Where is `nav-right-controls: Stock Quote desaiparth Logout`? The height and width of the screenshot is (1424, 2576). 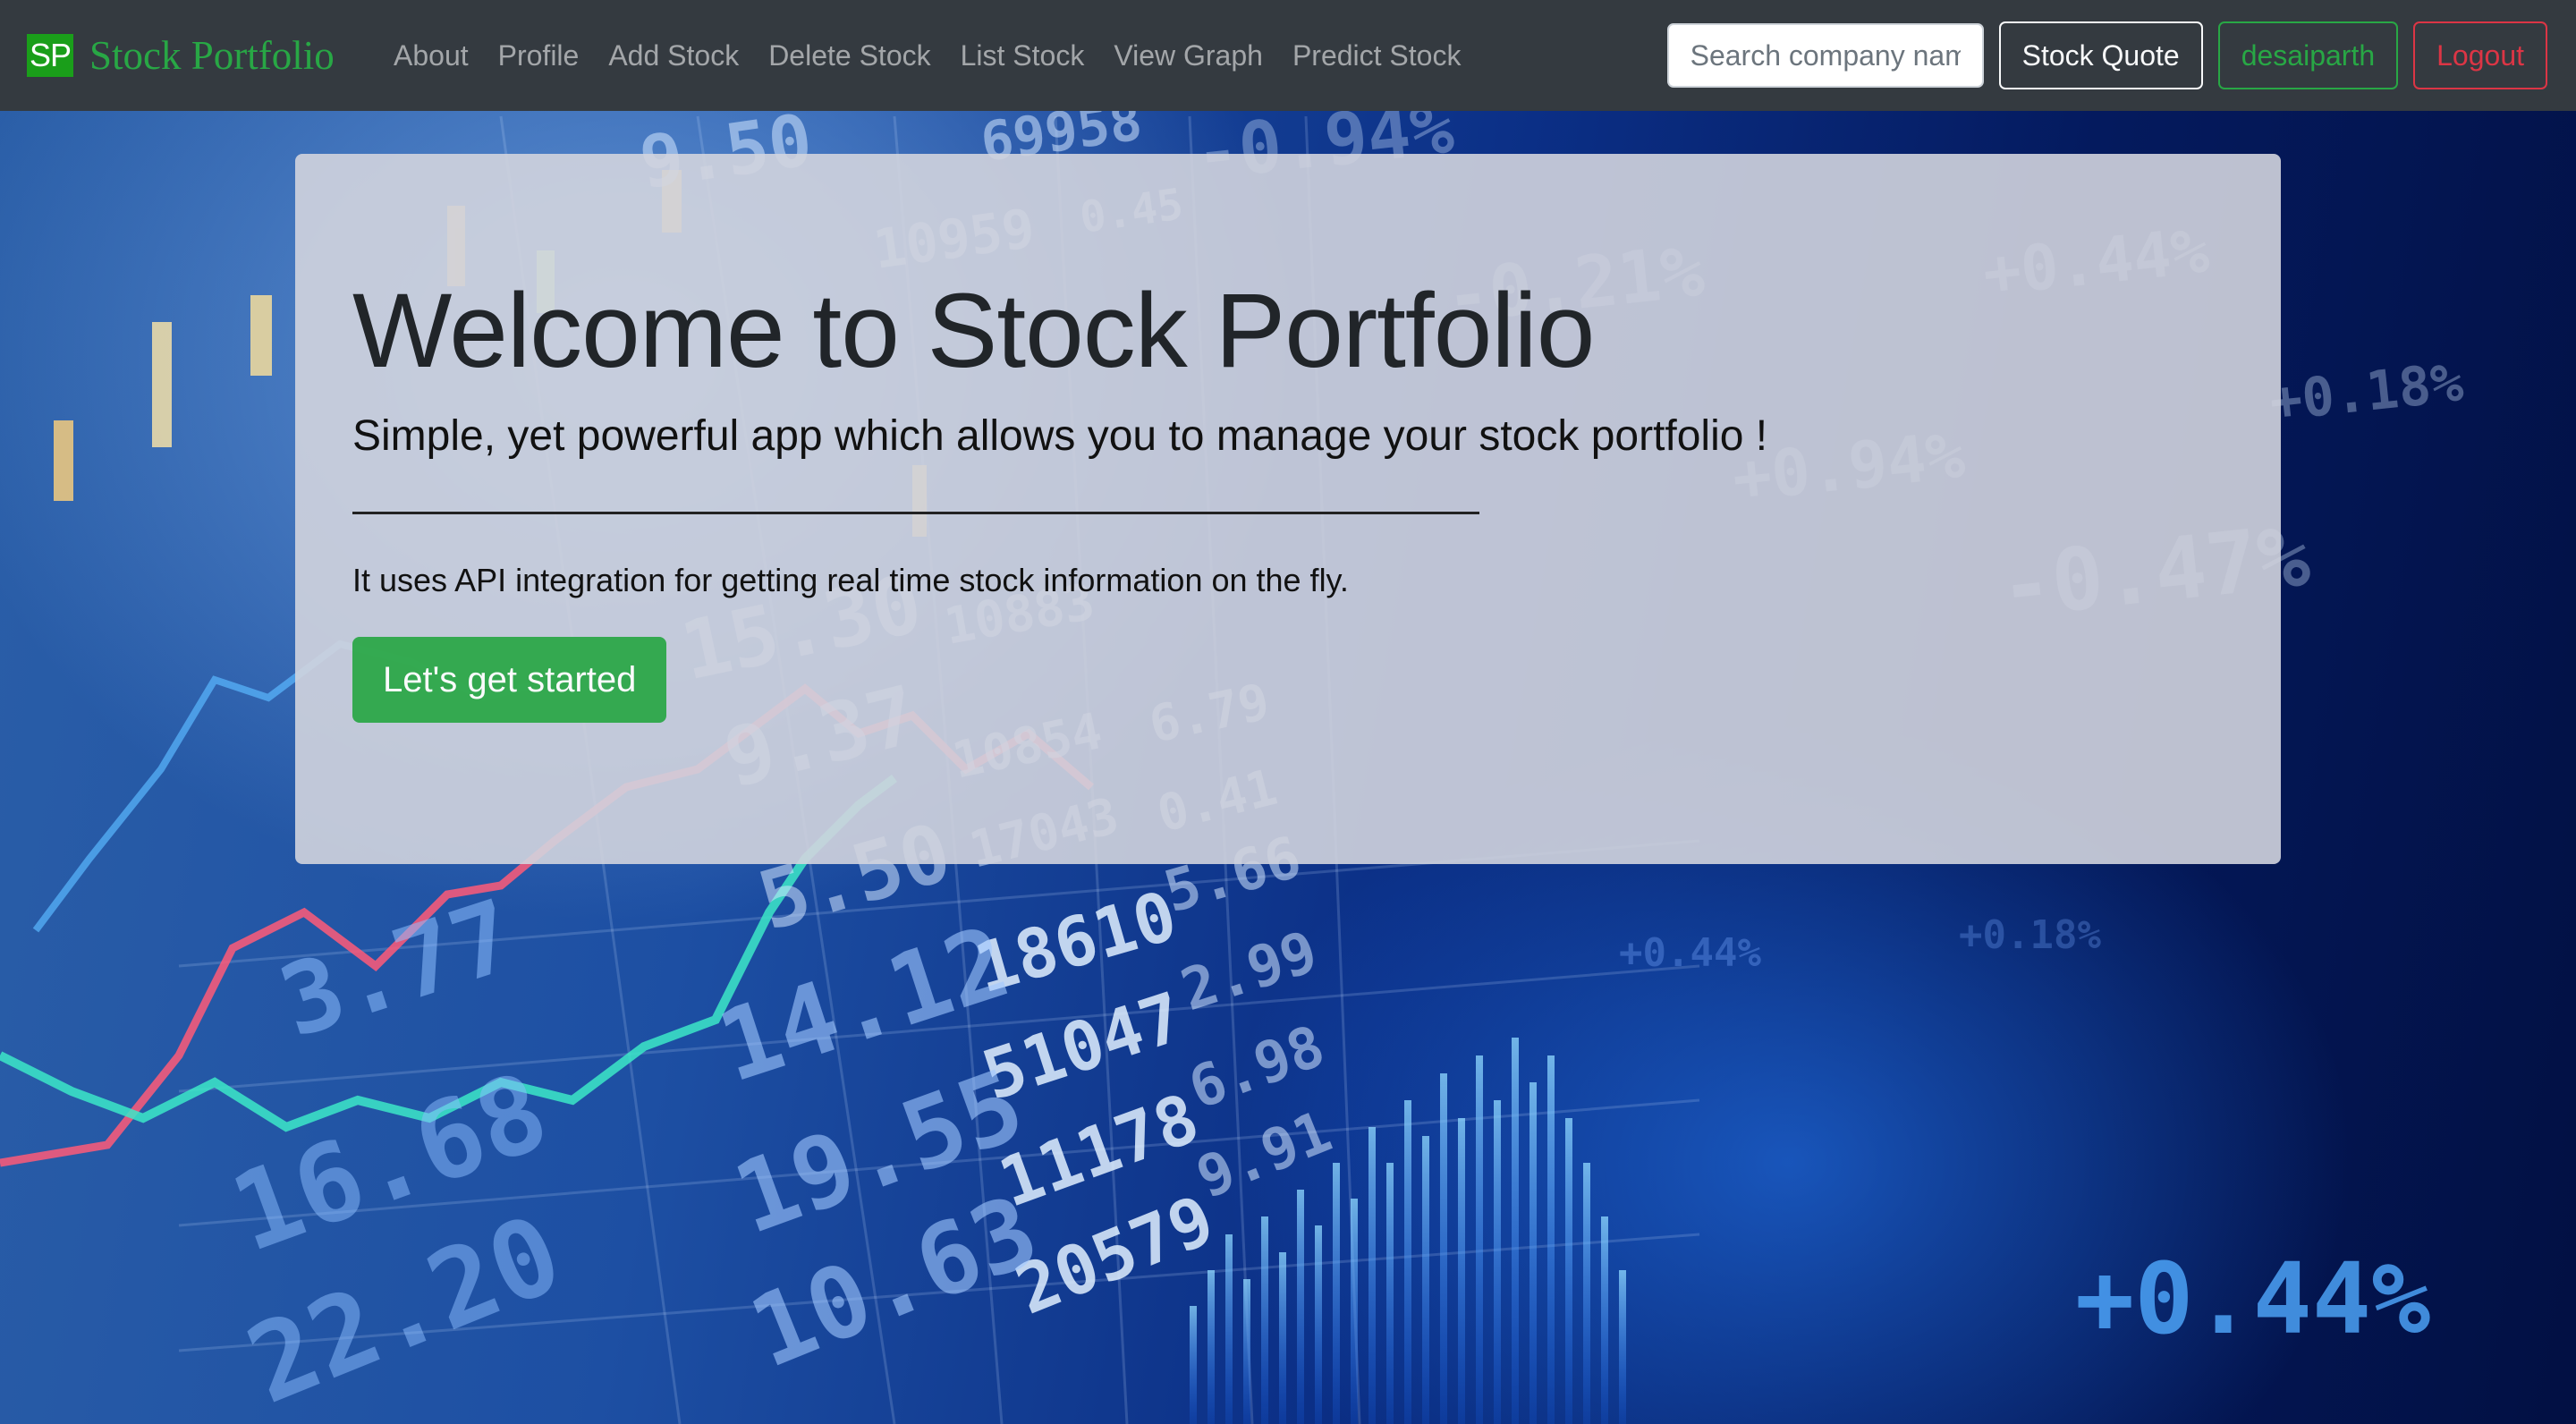 nav-right-controls: Stock Quote desaiparth Logout is located at coordinates (2106, 55).